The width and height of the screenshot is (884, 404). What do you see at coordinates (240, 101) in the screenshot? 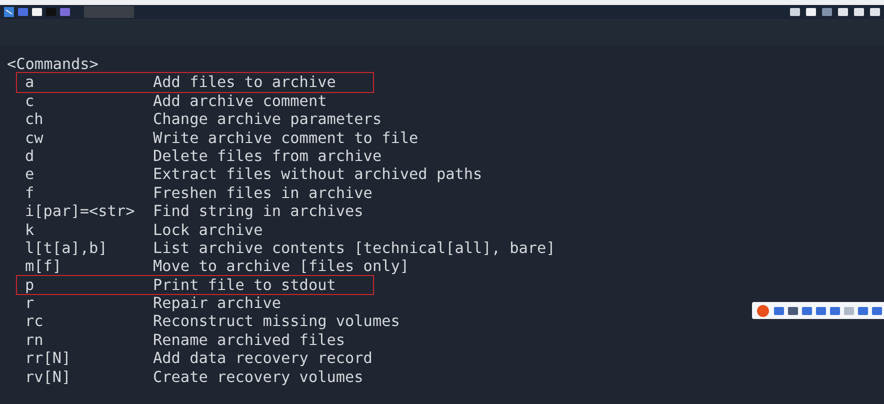
I see `command-description: Add archive comment` at bounding box center [240, 101].